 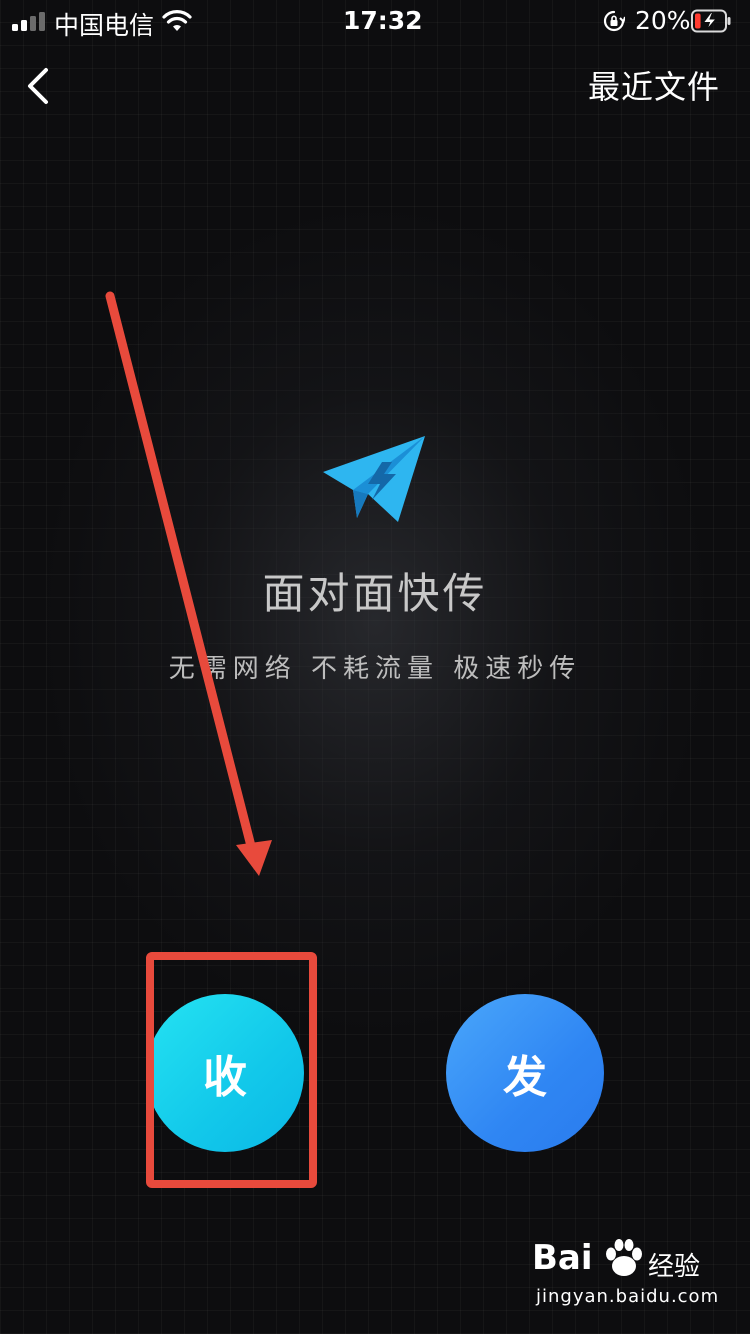 I want to click on watermark-suffix: 经验, so click(x=674, y=1267).